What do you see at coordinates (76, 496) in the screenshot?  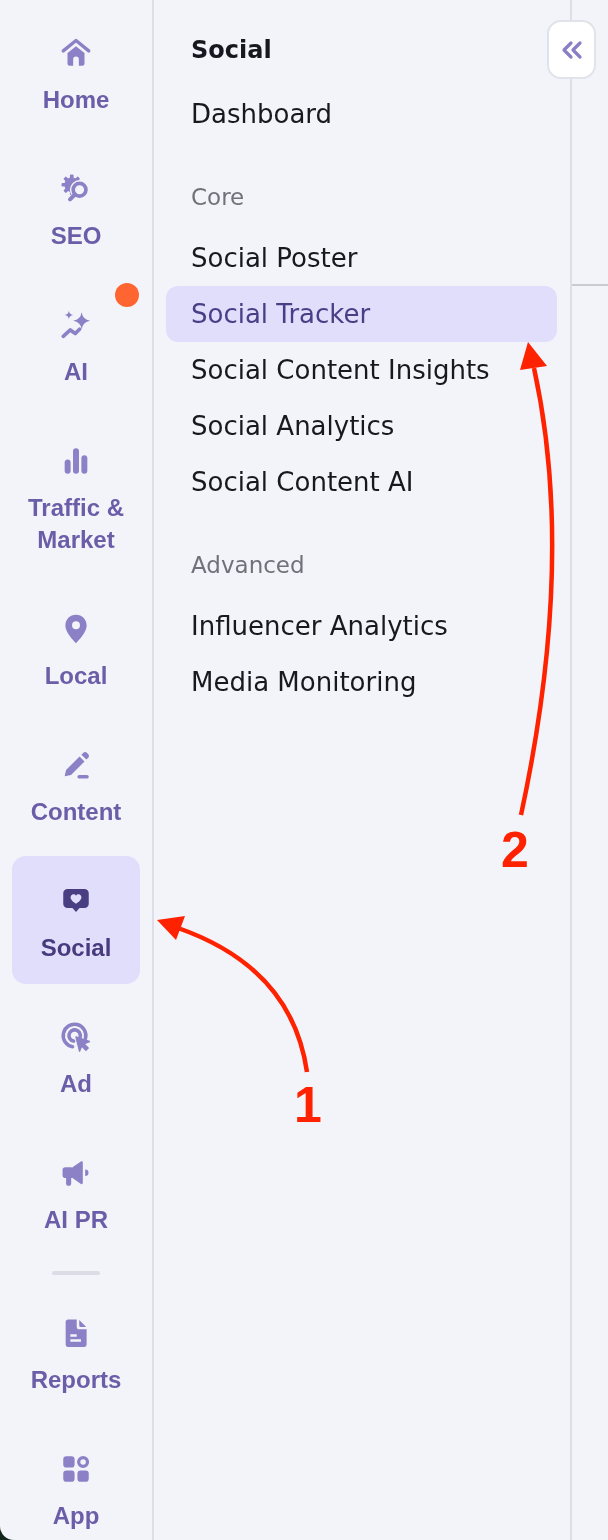 I see `rail-nav-item: Traffic & Market` at bounding box center [76, 496].